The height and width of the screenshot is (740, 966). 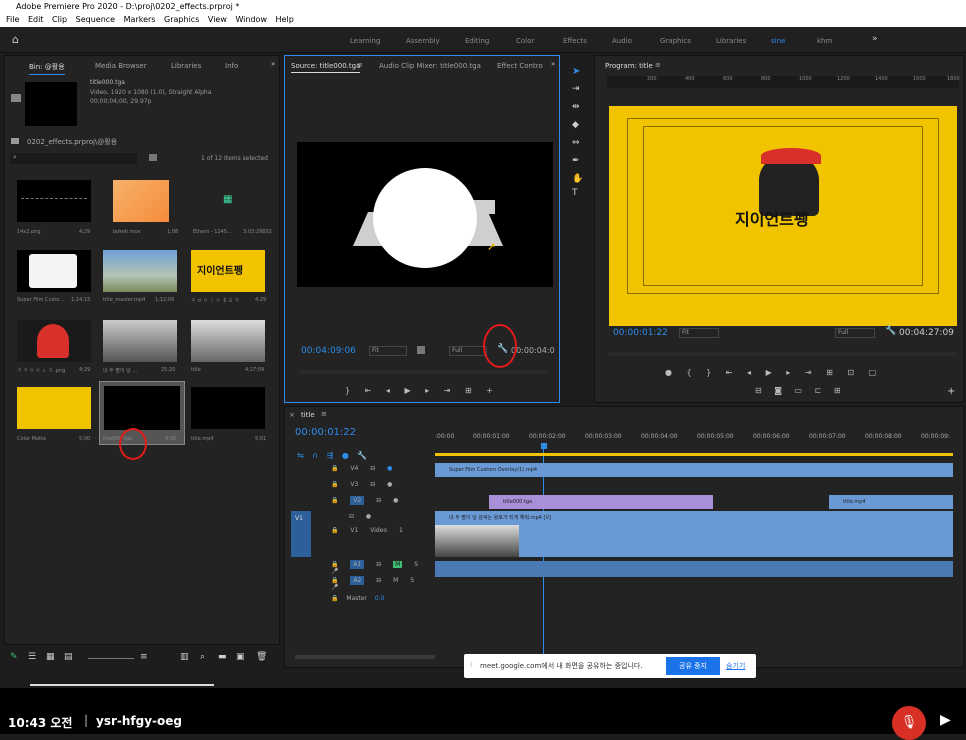 I want to click on source-transport-controls: } ⇤ ◂ ▶ ▸ ⇥ ⊞ +, so click(x=445, y=391).